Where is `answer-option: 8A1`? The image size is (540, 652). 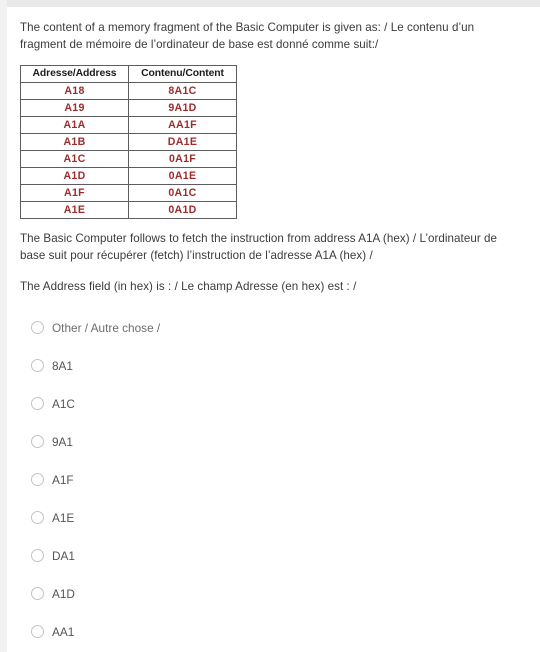
answer-option: 8A1 is located at coordinates (274, 366).